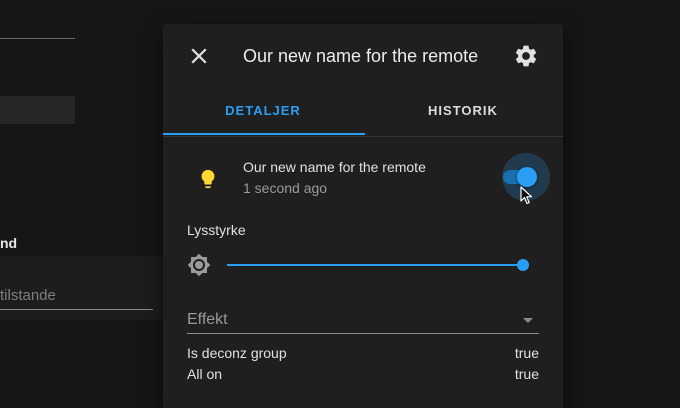 The image size is (680, 408). I want to click on close-icon, so click(199, 56).